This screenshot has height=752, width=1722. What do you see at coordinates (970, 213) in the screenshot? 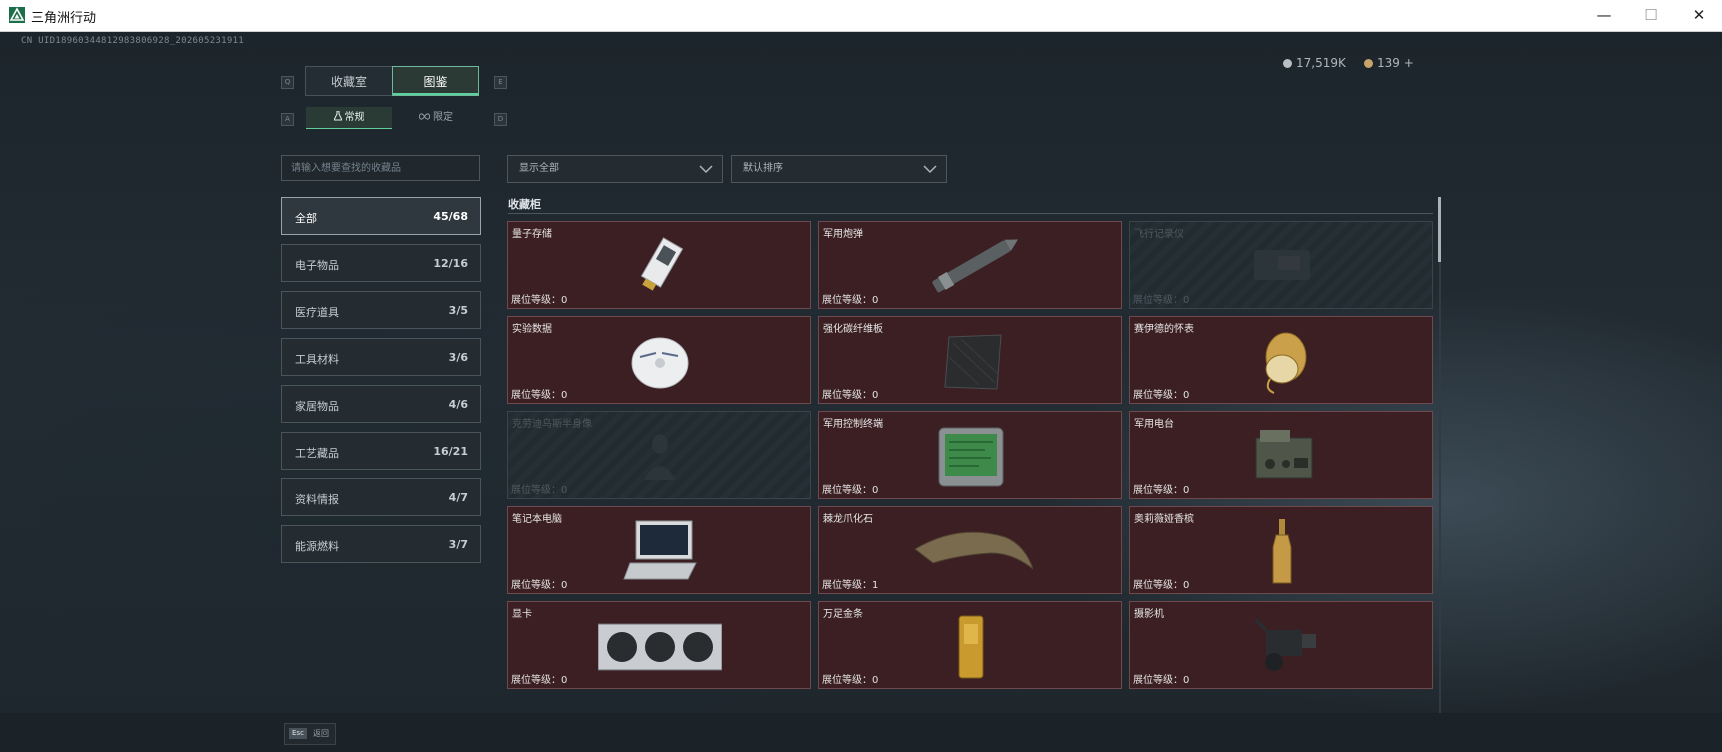
I see `section-divider` at bounding box center [970, 213].